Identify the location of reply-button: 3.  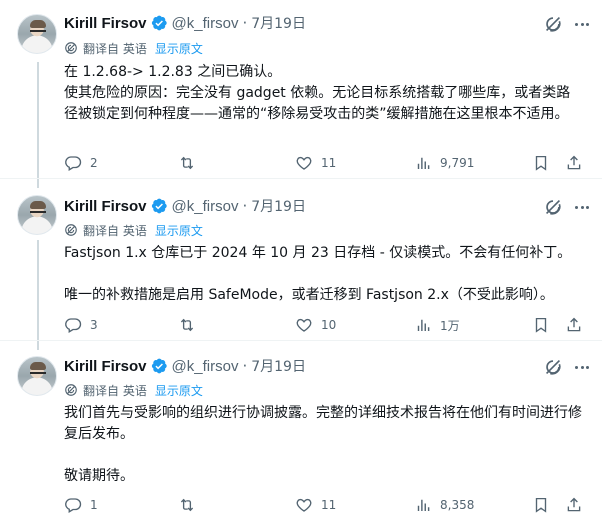
(81, 325).